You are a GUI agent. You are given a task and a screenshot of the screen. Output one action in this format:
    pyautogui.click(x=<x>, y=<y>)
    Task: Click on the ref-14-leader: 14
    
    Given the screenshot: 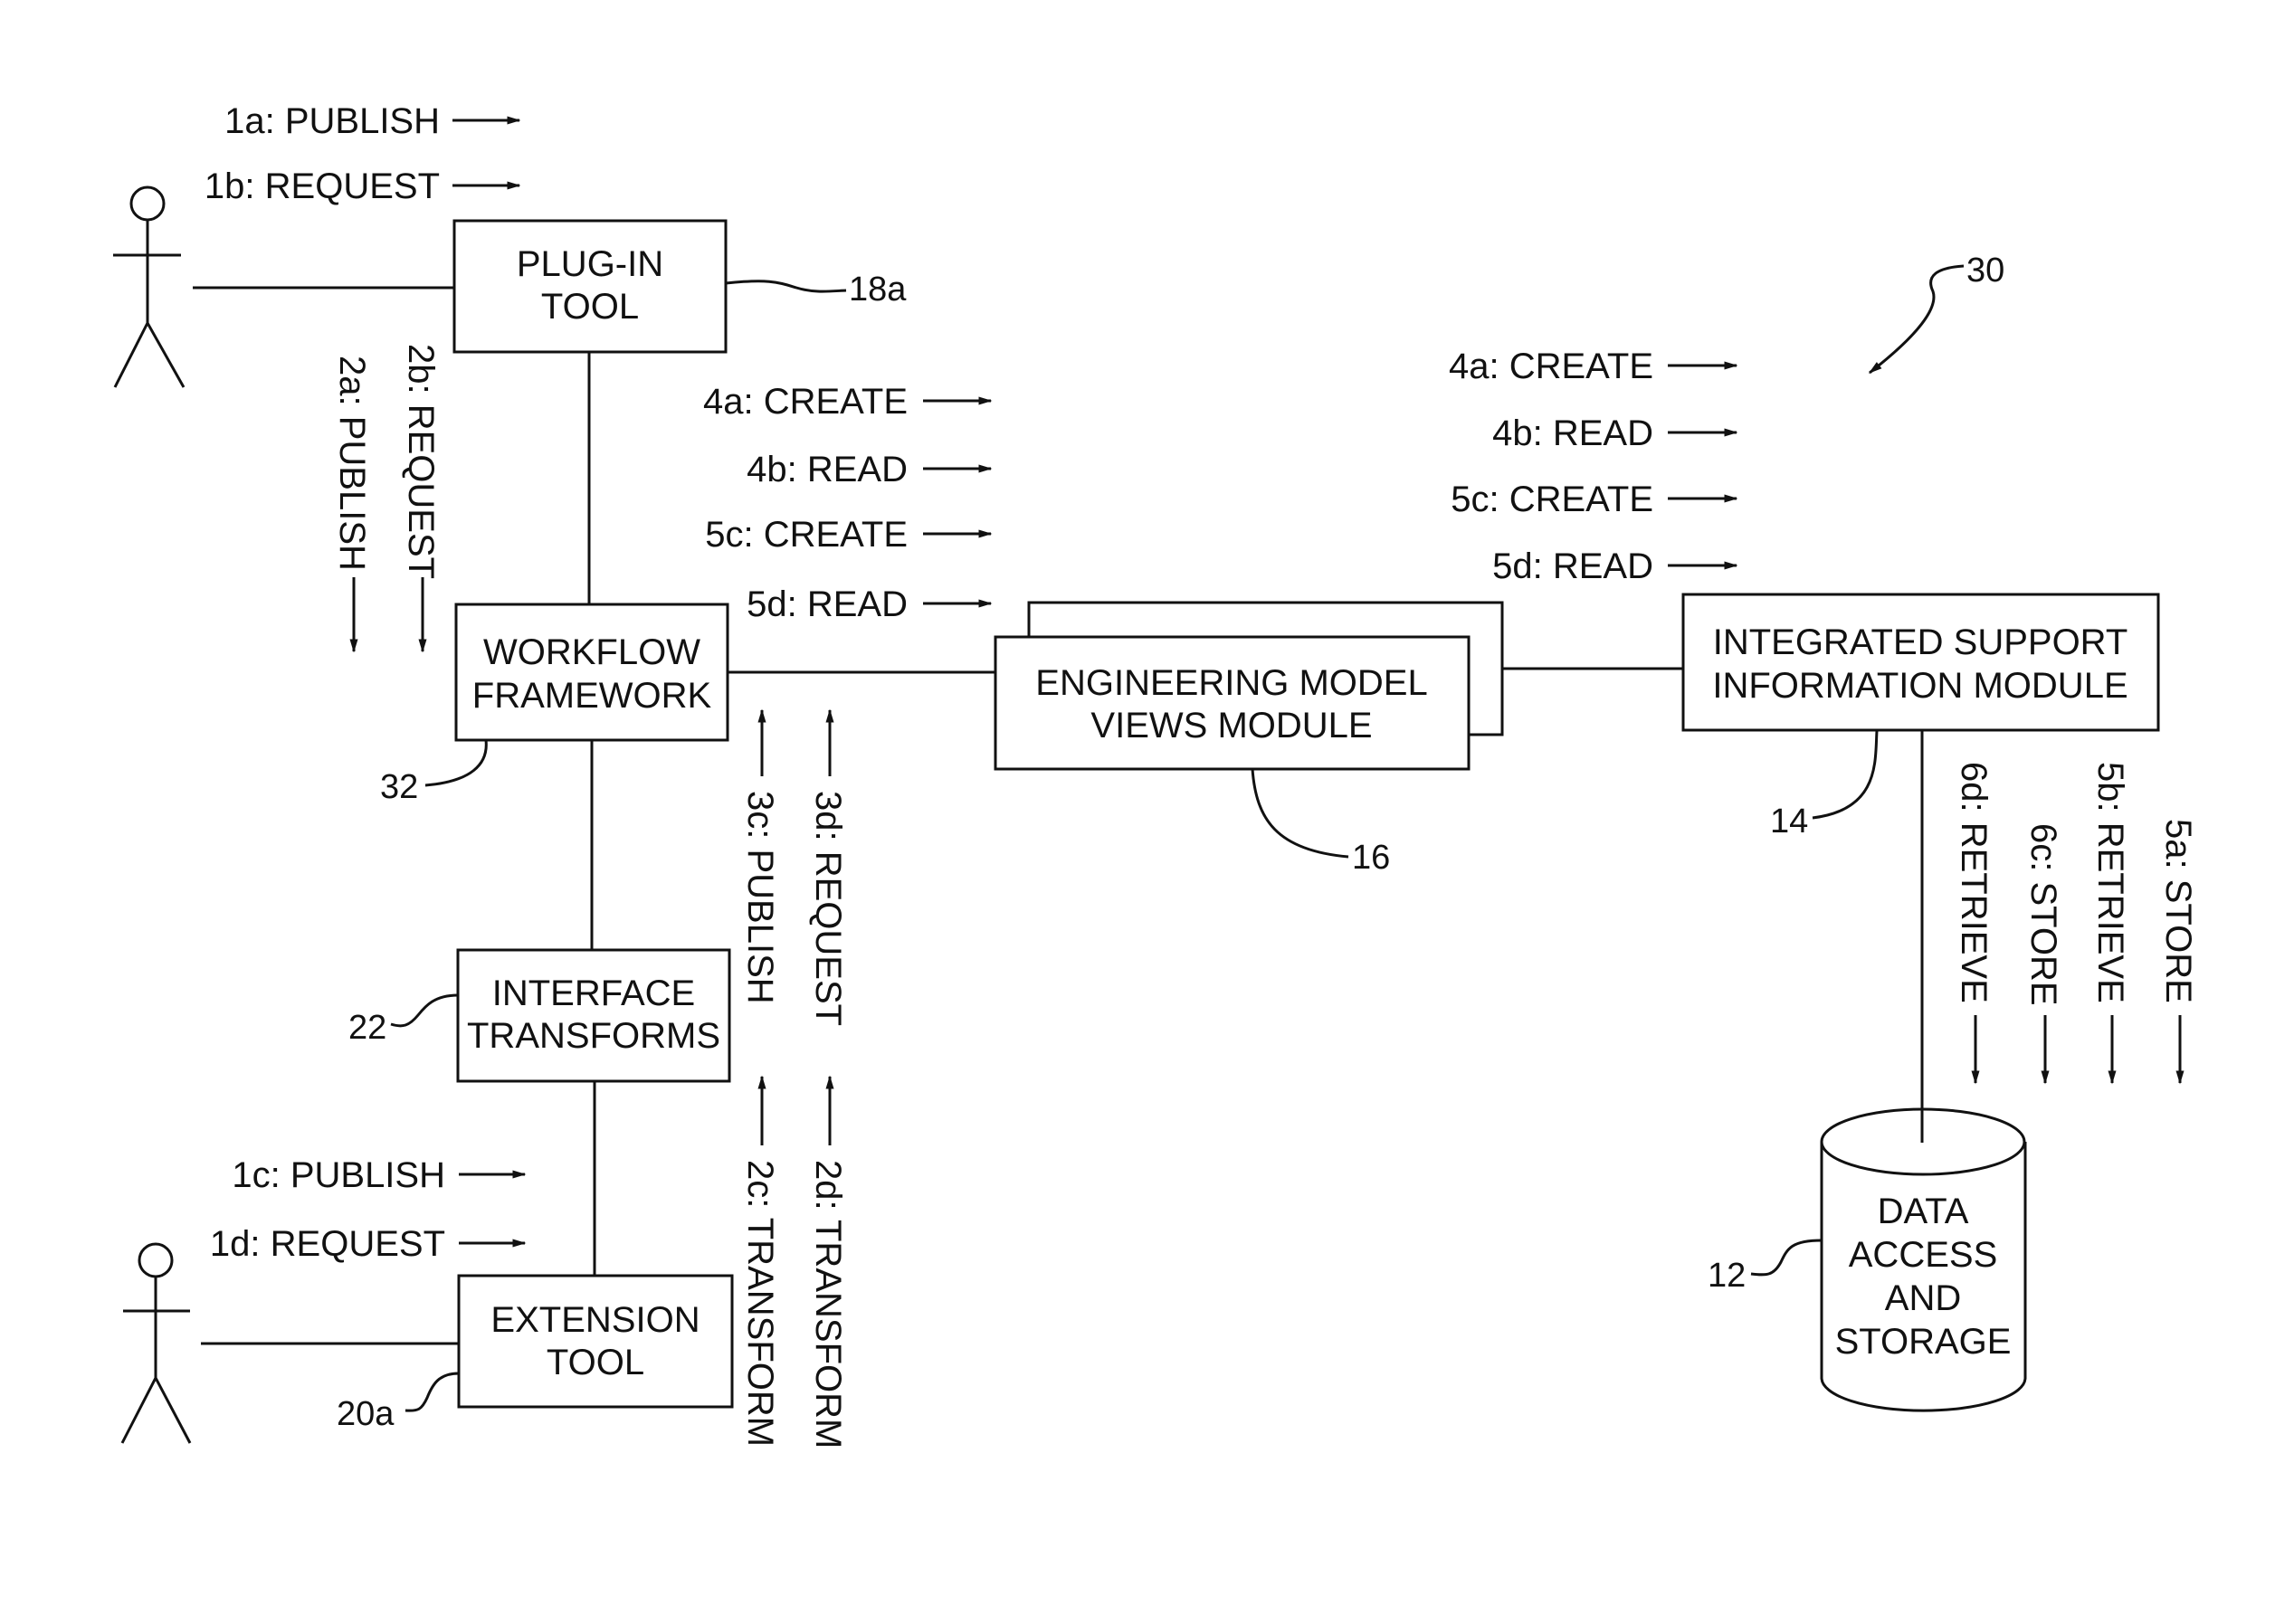 What is the action you would take?
    pyautogui.click(x=1824, y=785)
    